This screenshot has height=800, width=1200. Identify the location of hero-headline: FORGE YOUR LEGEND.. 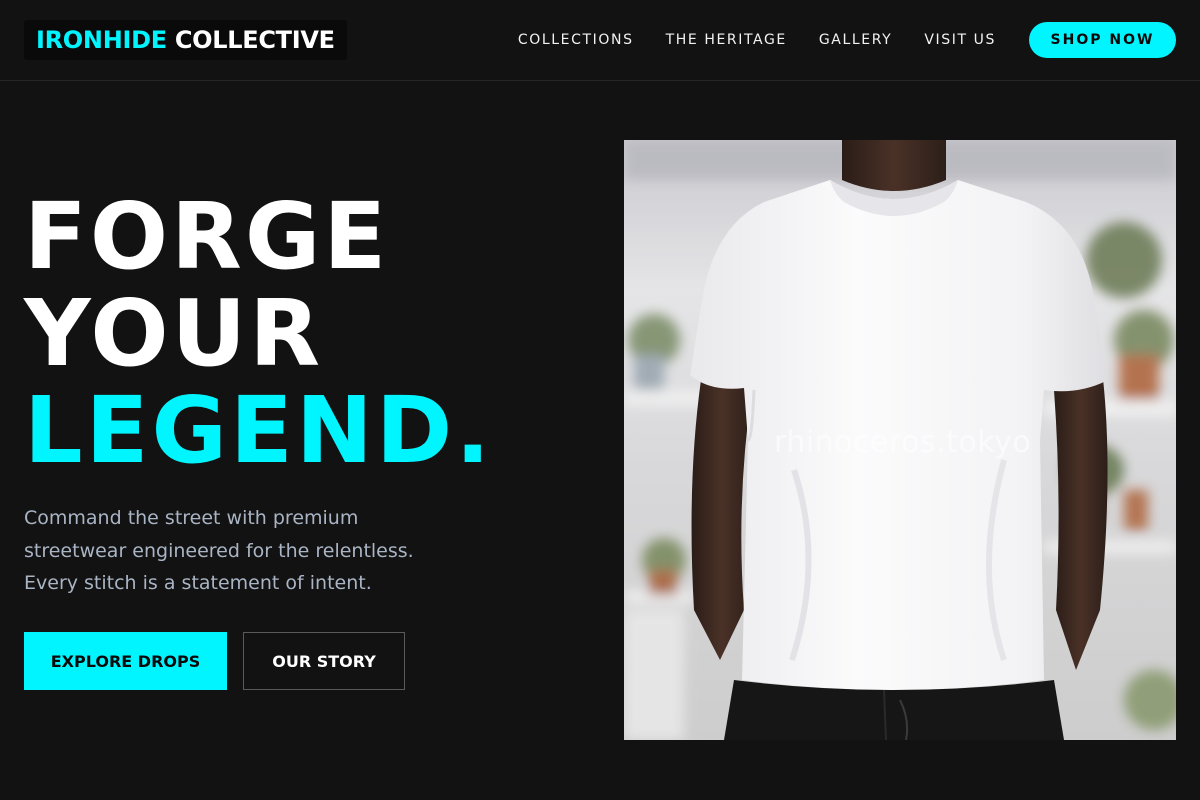
(258, 333).